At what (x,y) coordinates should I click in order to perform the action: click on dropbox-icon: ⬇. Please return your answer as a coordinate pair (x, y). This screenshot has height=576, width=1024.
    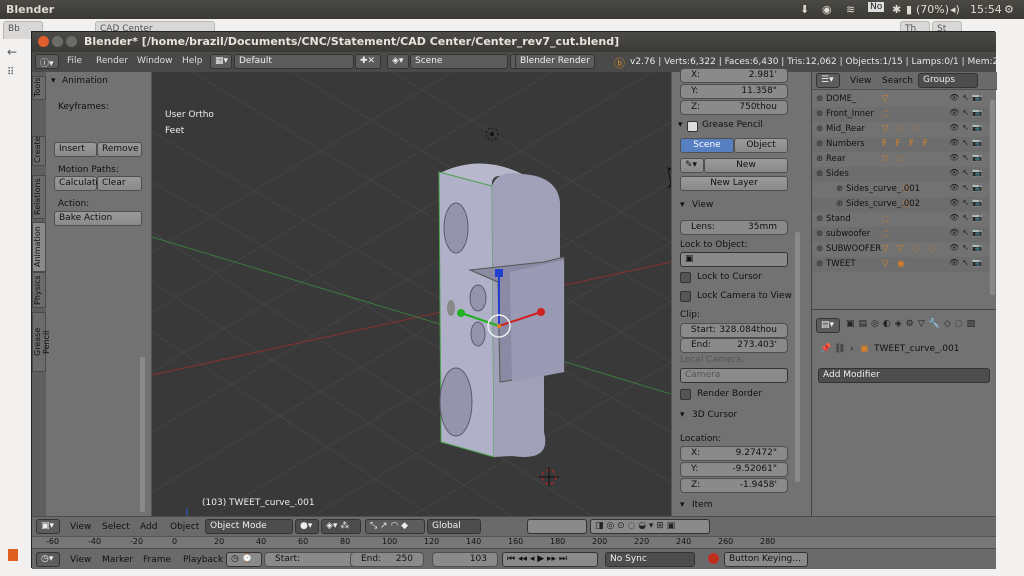
    Looking at the image, I should click on (804, 9).